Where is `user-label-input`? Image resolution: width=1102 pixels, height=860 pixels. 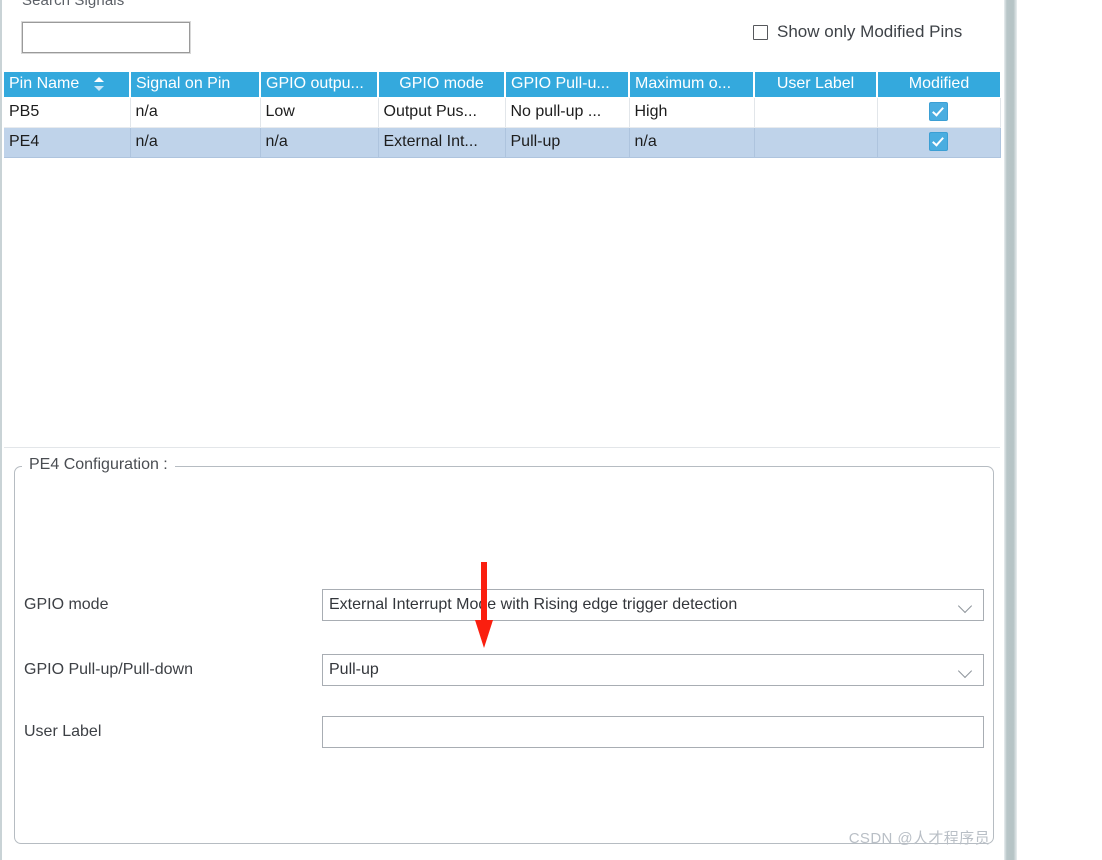
user-label-input is located at coordinates (653, 732).